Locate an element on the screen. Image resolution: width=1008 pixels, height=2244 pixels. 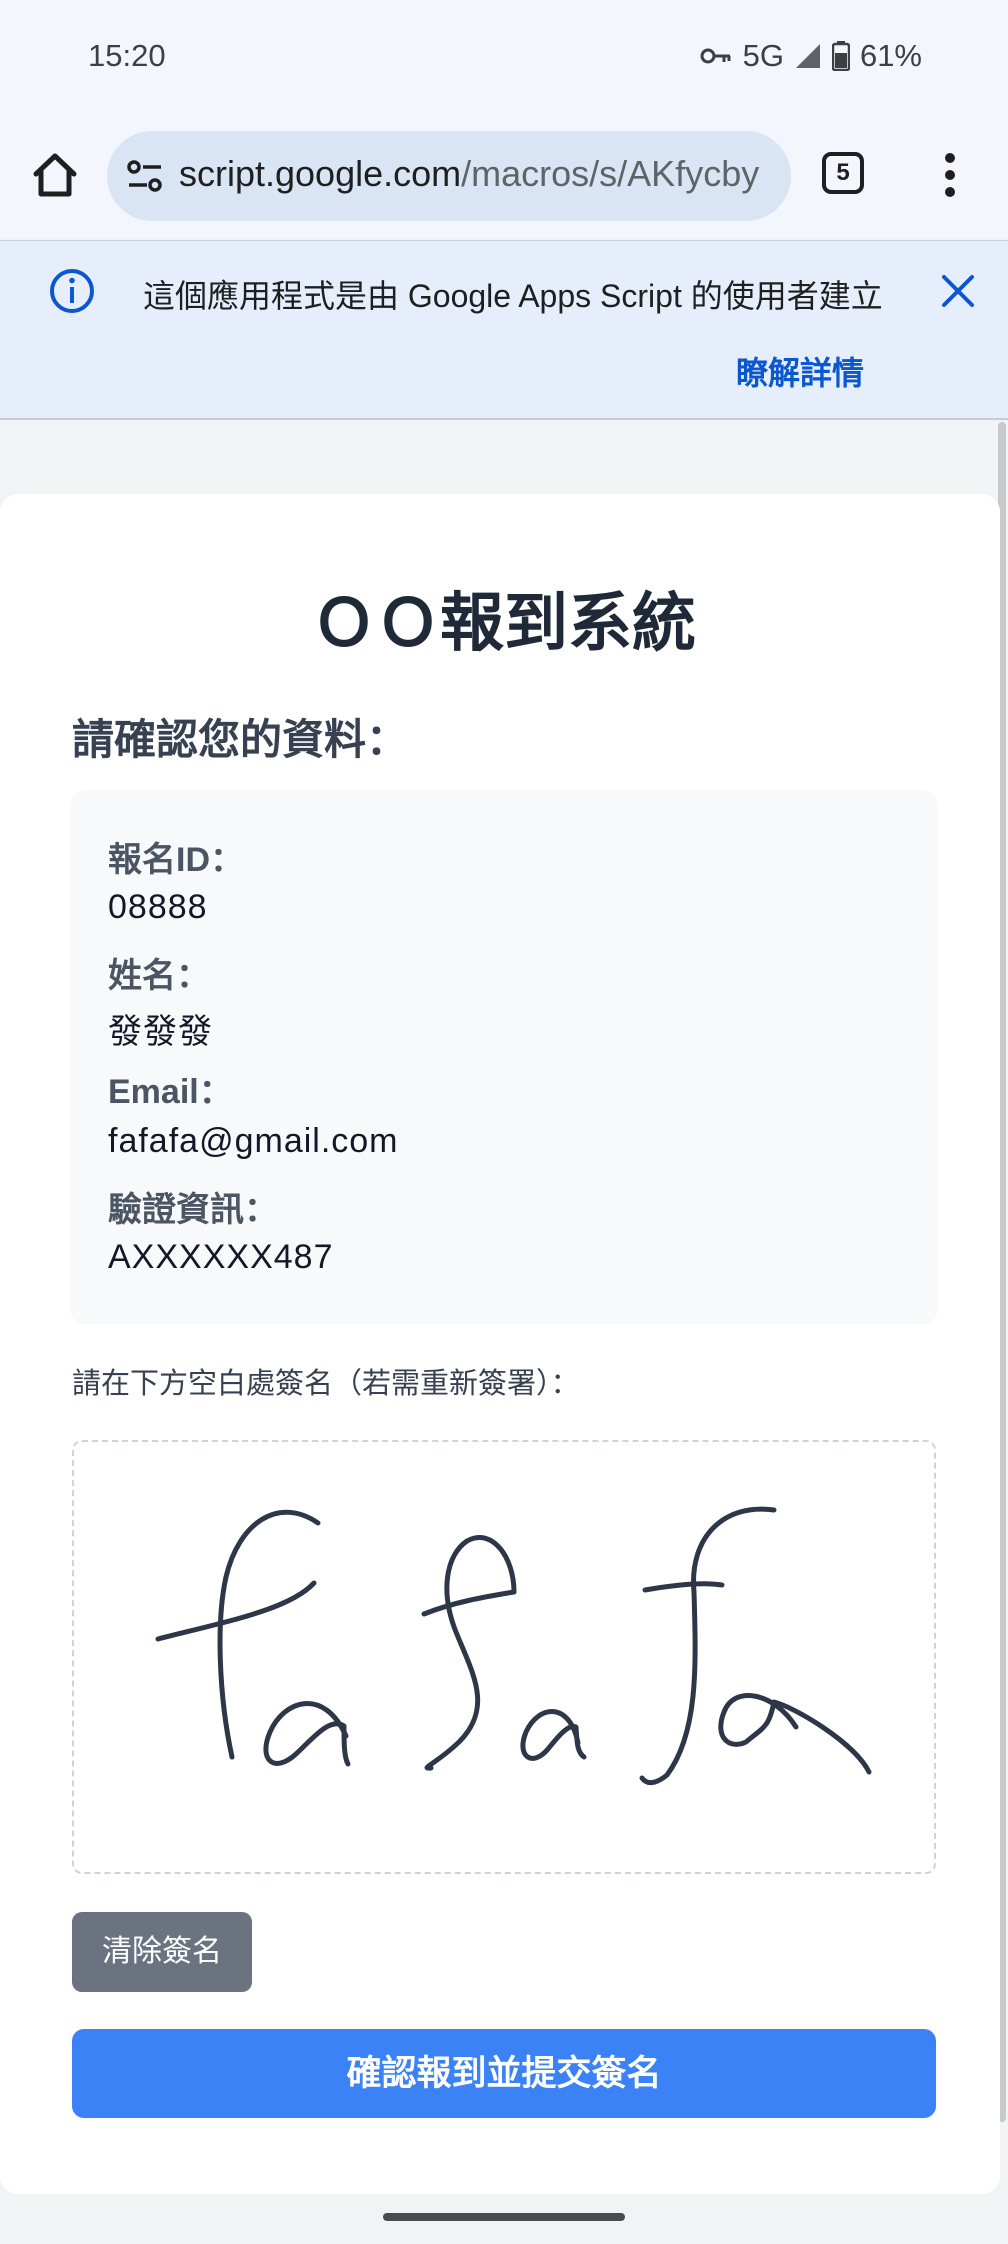
field-value-id: 08888 is located at coordinates (158, 907).